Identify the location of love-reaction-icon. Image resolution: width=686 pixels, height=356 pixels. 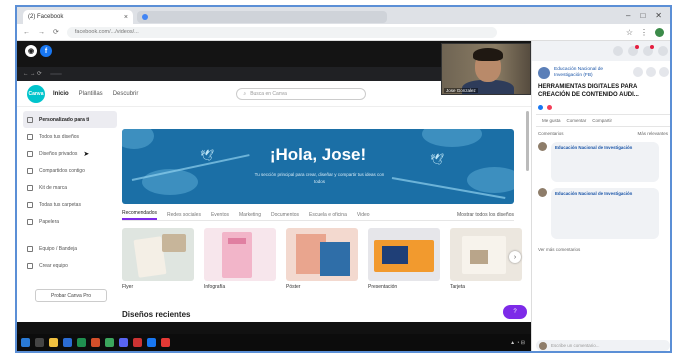
(549, 107).